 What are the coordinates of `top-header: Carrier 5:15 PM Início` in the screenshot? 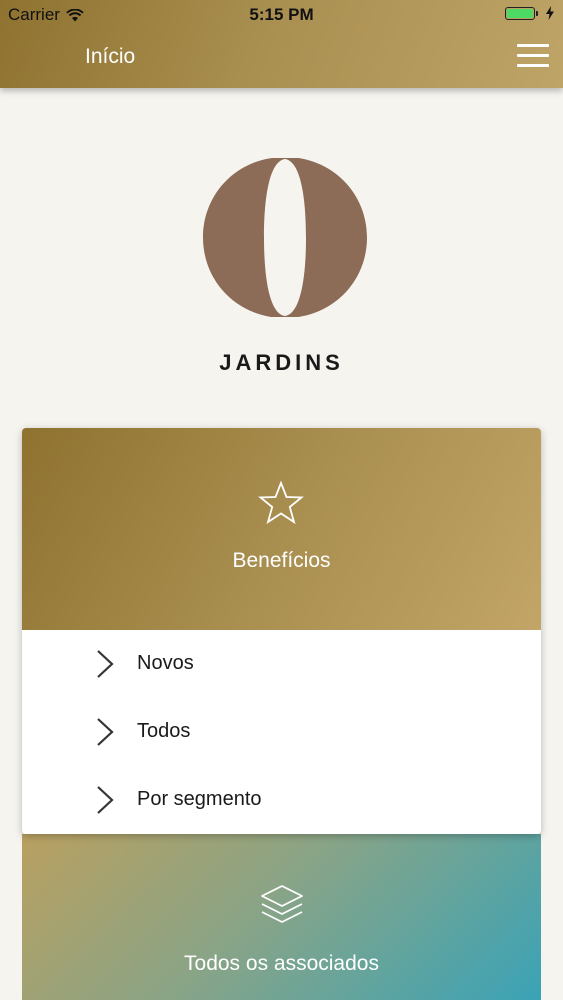 It's located at (281, 44).